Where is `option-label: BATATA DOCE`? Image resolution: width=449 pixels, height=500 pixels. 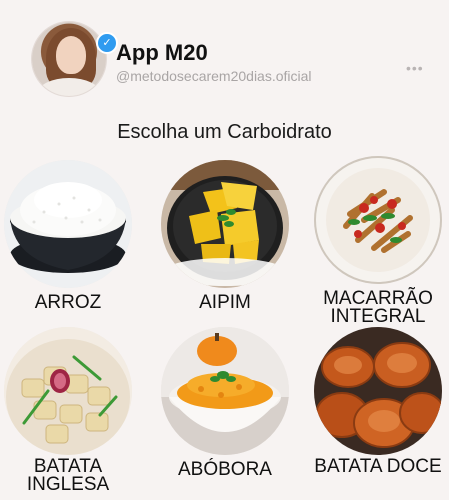 option-label: BATATA DOCE is located at coordinates (378, 466).